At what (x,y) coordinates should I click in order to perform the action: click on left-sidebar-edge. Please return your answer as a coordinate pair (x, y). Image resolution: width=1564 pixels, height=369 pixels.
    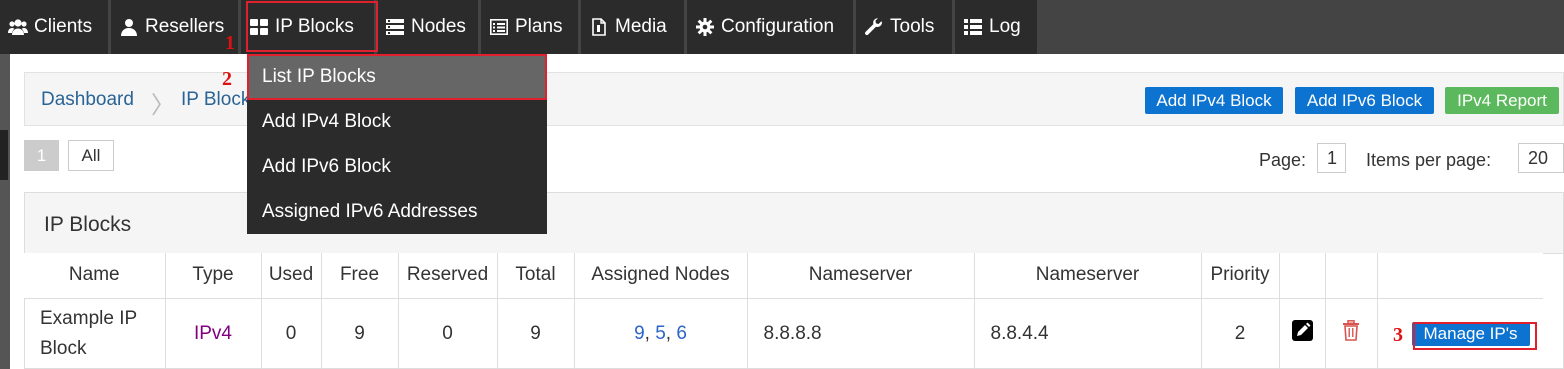
    Looking at the image, I should click on (5, 211).